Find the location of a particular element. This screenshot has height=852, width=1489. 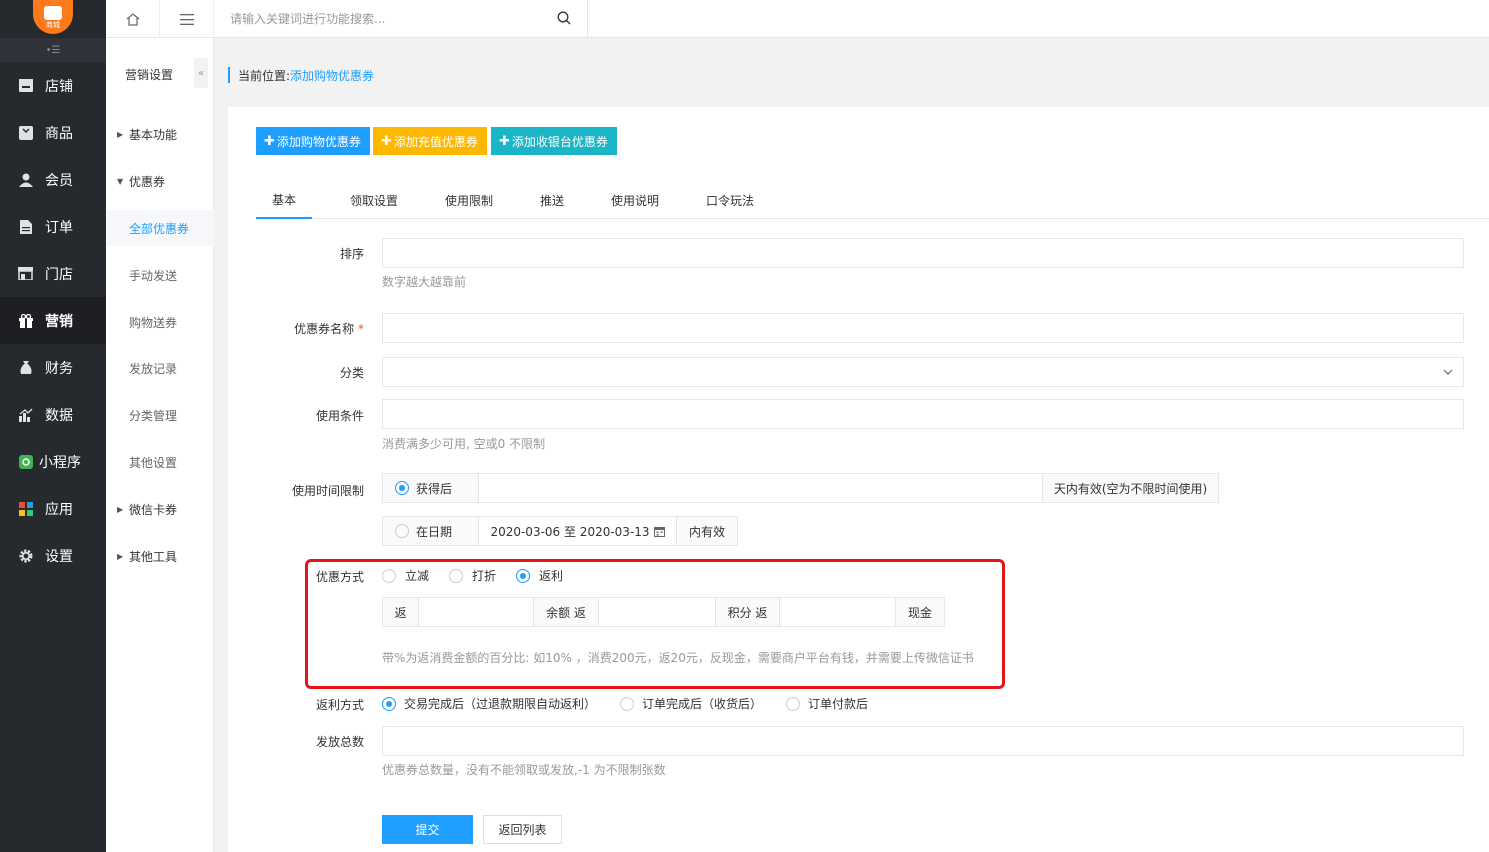

discount-option-instant: 立减 is located at coordinates (405, 575).